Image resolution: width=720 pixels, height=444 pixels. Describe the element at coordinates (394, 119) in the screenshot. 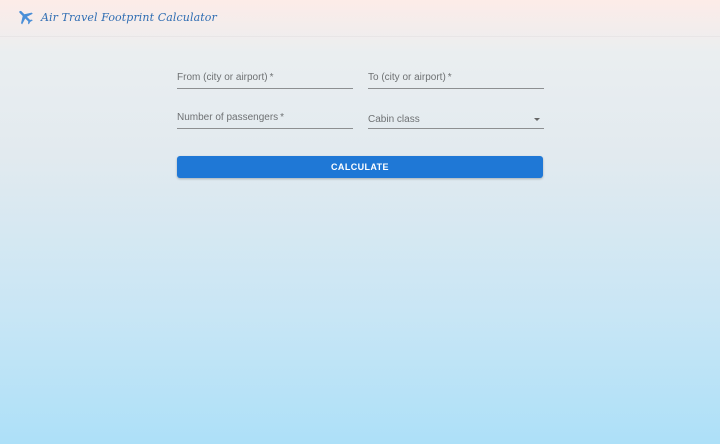

I see `cabin-class-label: Cabin class` at that location.